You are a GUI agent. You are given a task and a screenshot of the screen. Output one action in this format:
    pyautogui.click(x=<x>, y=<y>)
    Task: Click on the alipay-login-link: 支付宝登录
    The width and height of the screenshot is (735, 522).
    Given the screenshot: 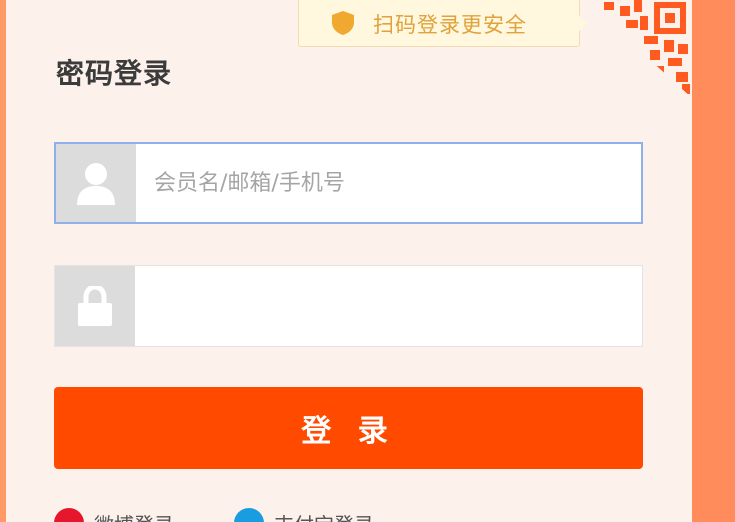 What is the action you would take?
    pyautogui.click(x=304, y=515)
    